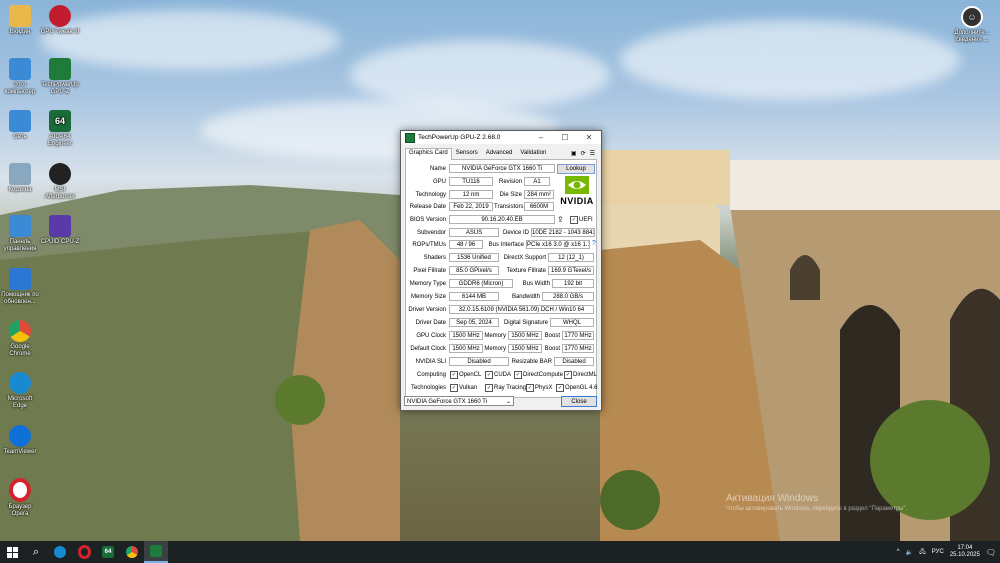 The image size is (1000, 563). What do you see at coordinates (60, 77) in the screenshot?
I see `desktop-icon-gpuz: TechPowerUp GPU-Z` at bounding box center [60, 77].